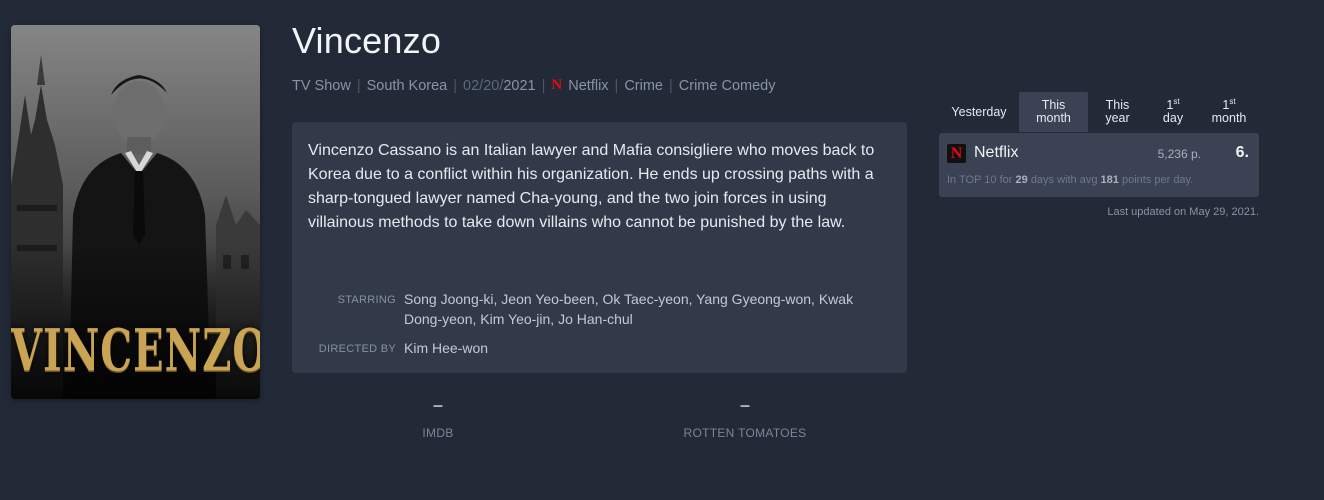 The image size is (1324, 500). I want to click on tab-this-year: This year, so click(1117, 112).